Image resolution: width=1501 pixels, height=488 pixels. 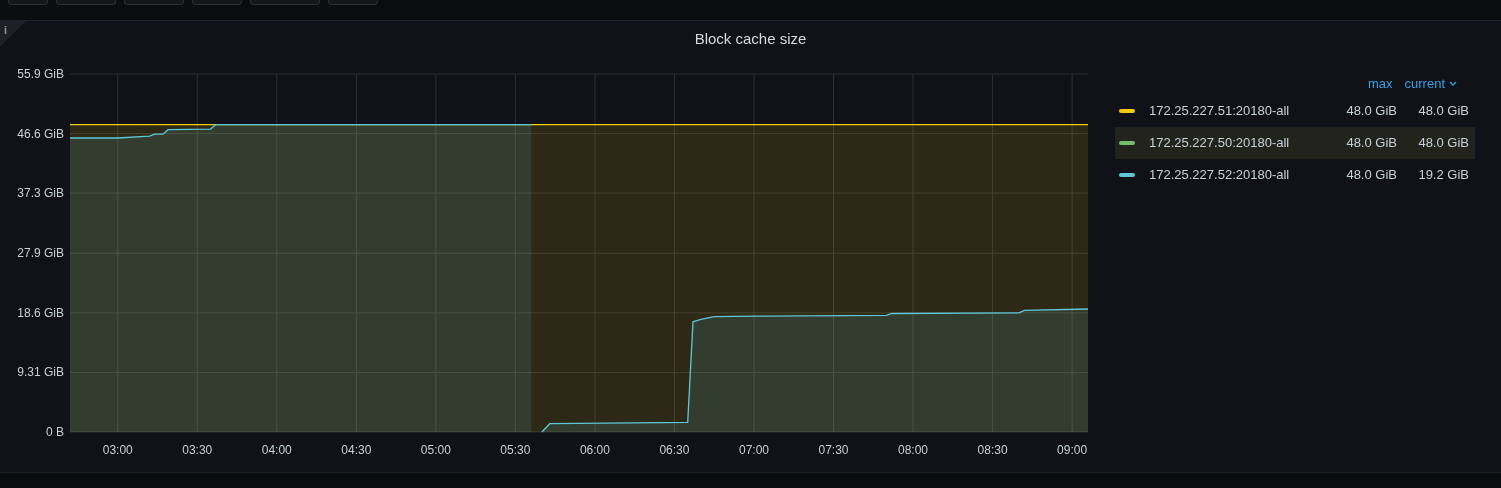 What do you see at coordinates (55, 432) in the screenshot?
I see `y-axis-label: 0 B` at bounding box center [55, 432].